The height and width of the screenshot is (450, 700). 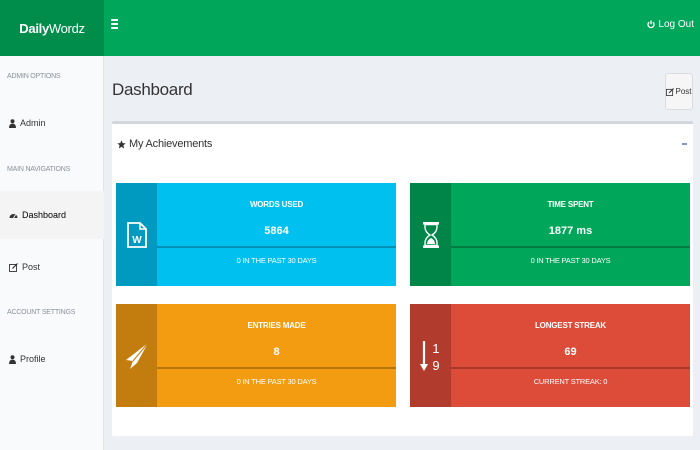 What do you see at coordinates (435, 365) in the screenshot?
I see `svg-text: 9` at bounding box center [435, 365].